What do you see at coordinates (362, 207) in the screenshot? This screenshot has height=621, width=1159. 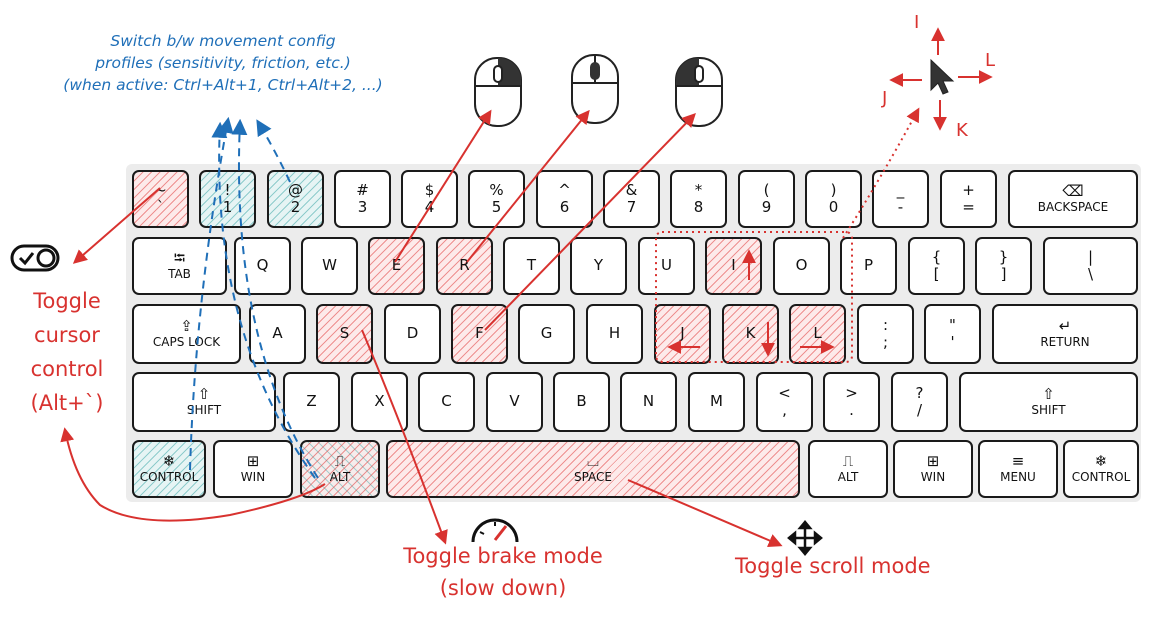 I see `key-bottom-label: 3` at bounding box center [362, 207].